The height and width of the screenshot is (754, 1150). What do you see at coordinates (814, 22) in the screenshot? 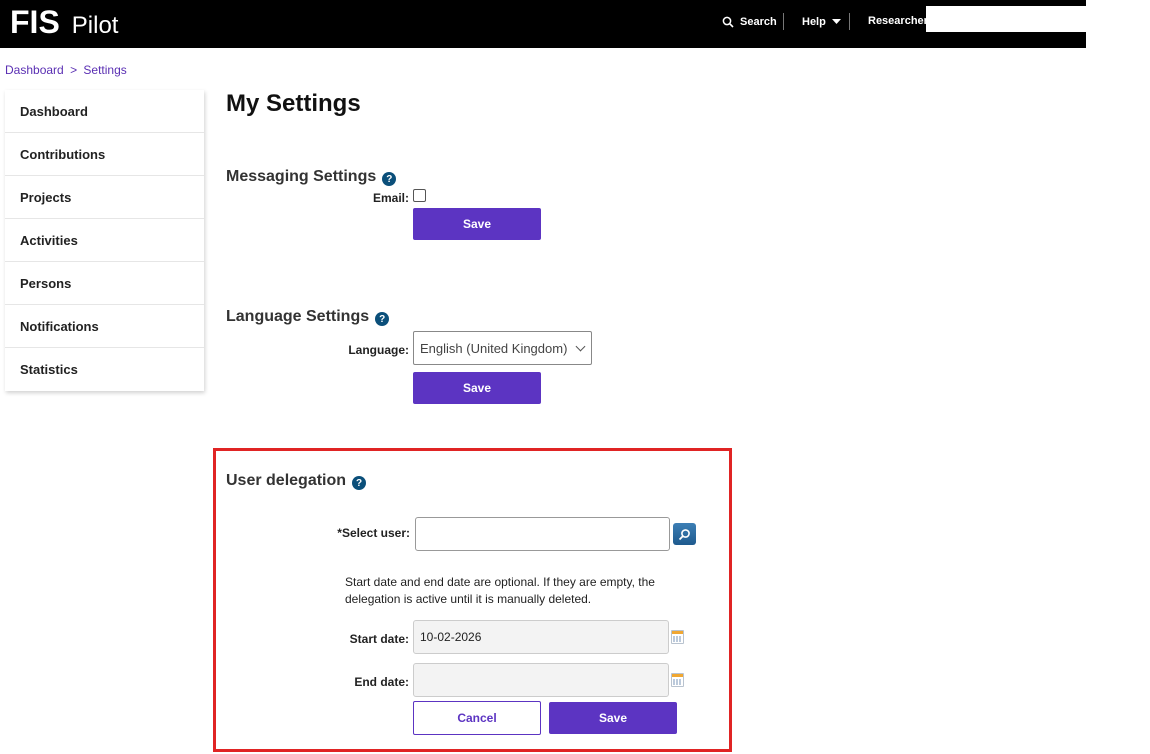
I see `header-help-label: Help` at bounding box center [814, 22].